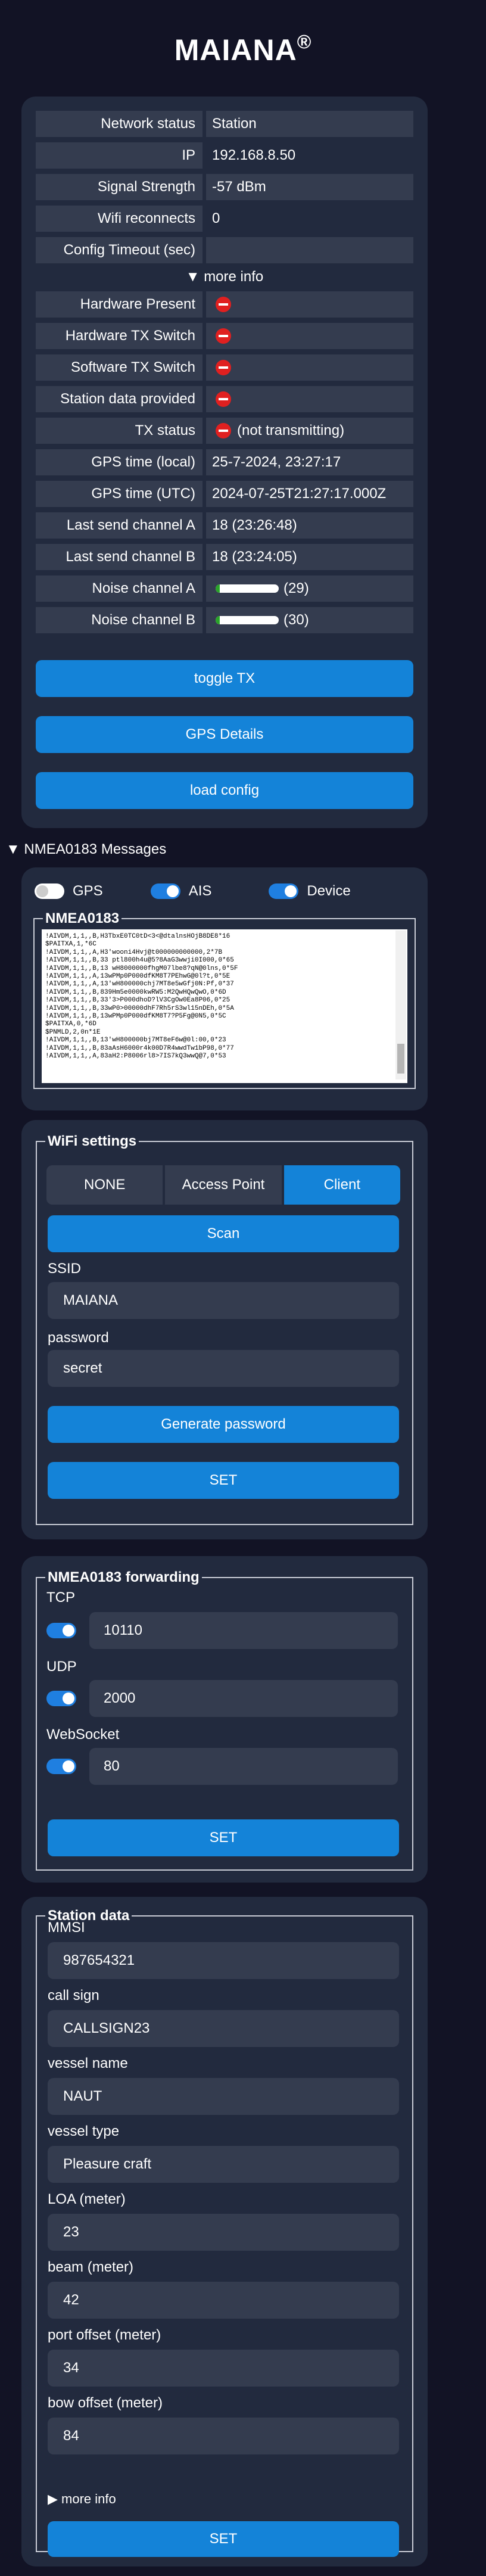 The image size is (486, 2576). Describe the element at coordinates (223, 1300) in the screenshot. I see `ssid-field: MAIANA` at that location.